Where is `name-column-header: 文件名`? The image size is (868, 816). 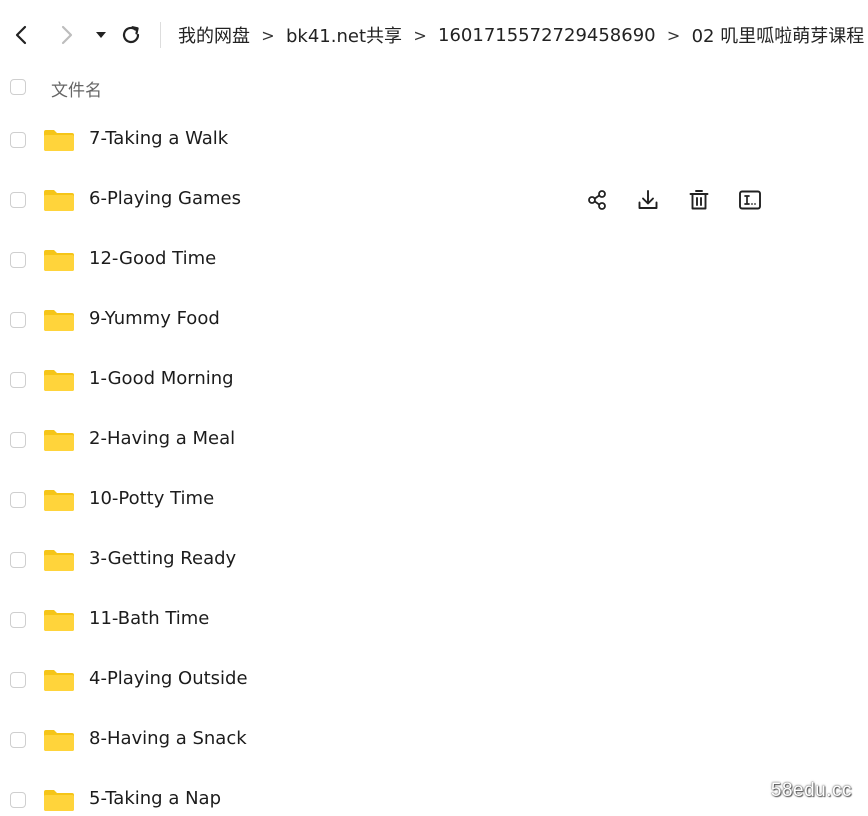
name-column-header: 文件名 is located at coordinates (76, 88).